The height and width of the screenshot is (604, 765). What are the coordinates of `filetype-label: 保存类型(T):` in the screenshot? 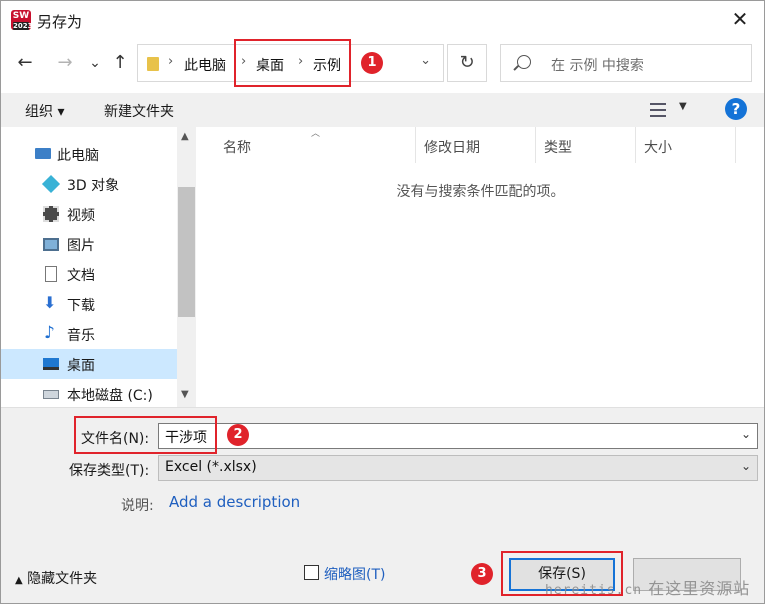 It's located at (109, 471).